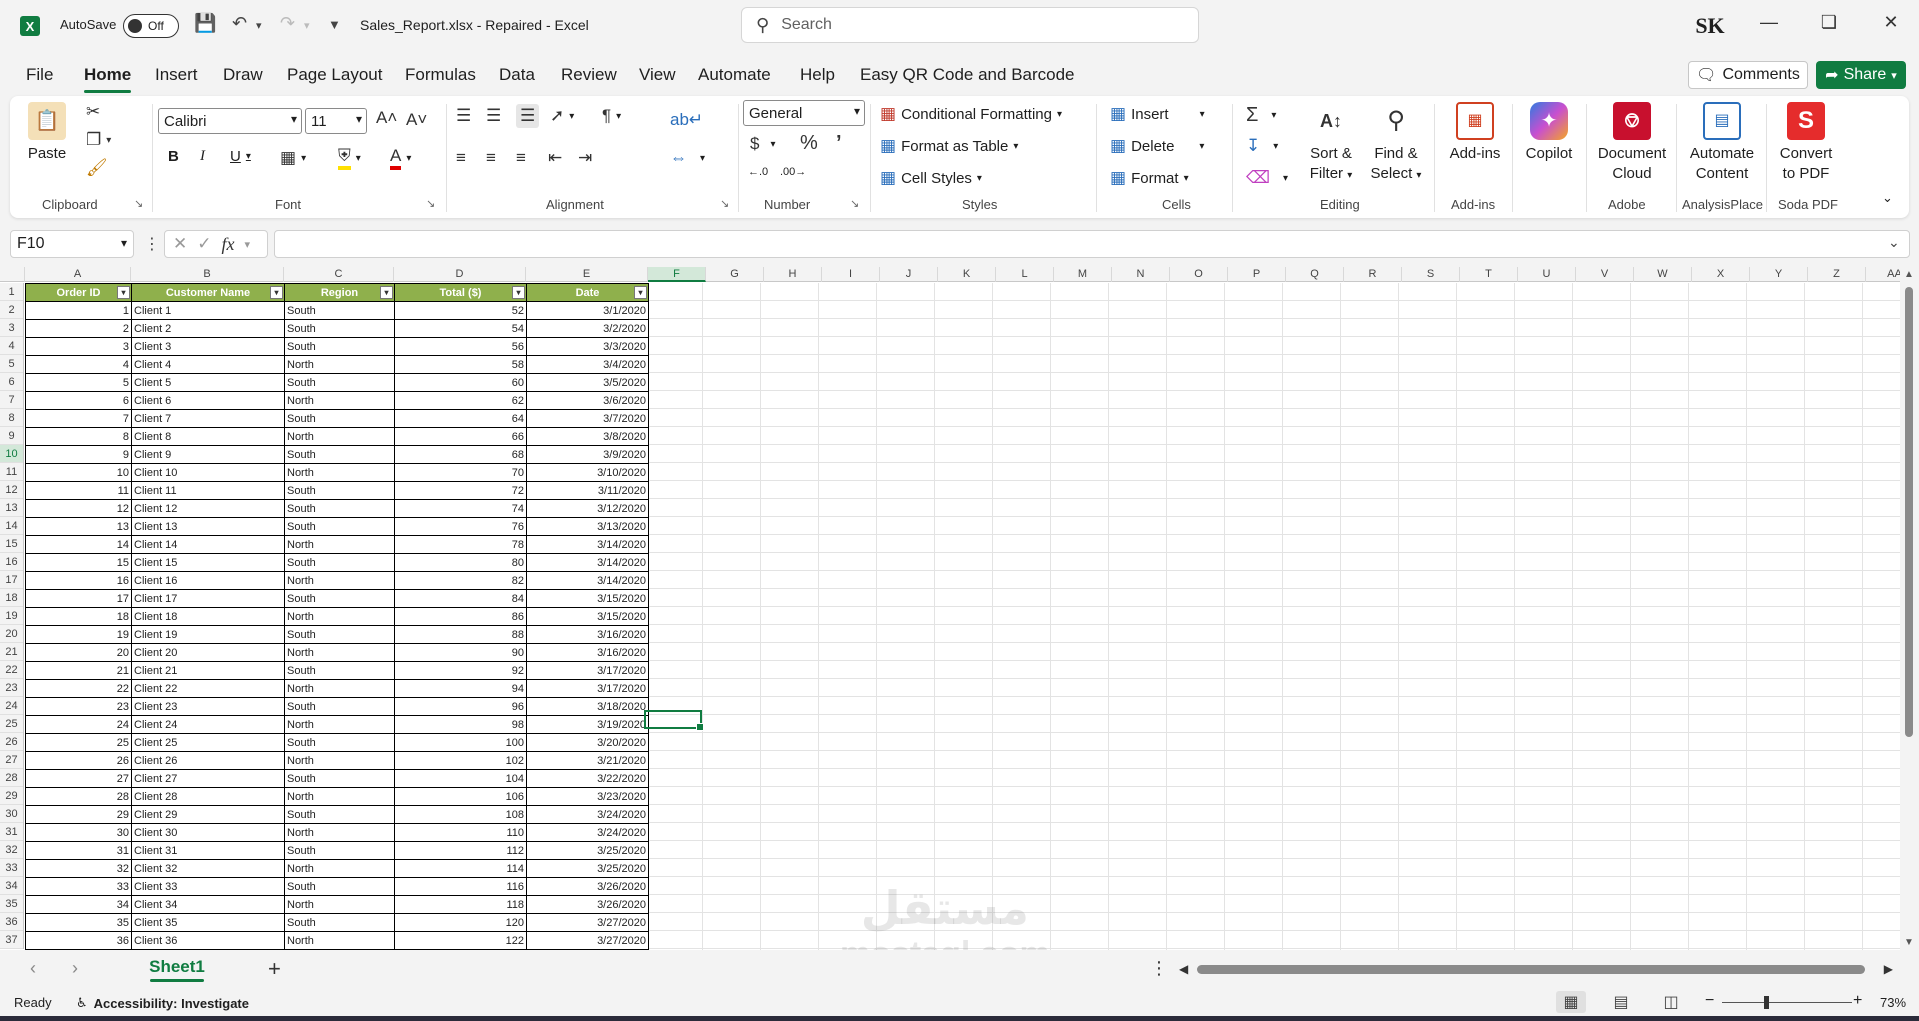  Describe the element at coordinates (1261, 115) in the screenshot. I see `autosum-icon: Σ ▾` at that location.